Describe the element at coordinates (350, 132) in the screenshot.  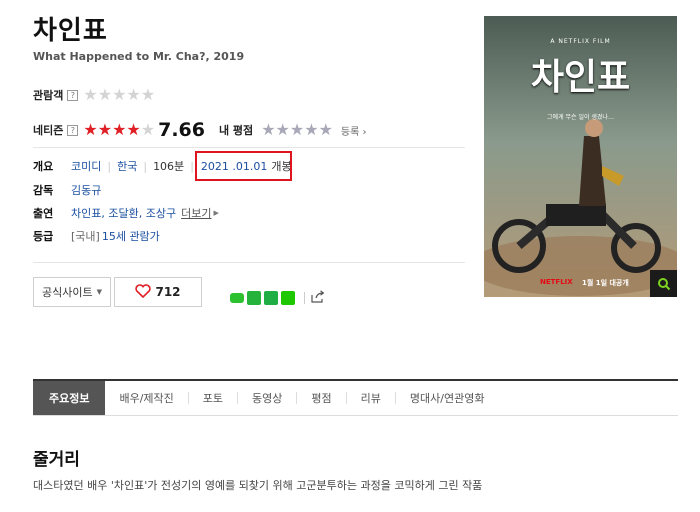
I see `register-label: 등록` at that location.